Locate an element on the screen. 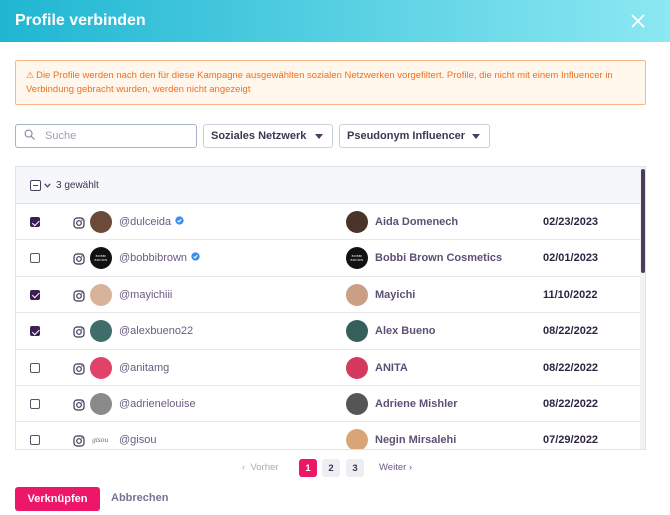 The width and height of the screenshot is (670, 515). profile-handle-text: @mayichiii is located at coordinates (146, 294).